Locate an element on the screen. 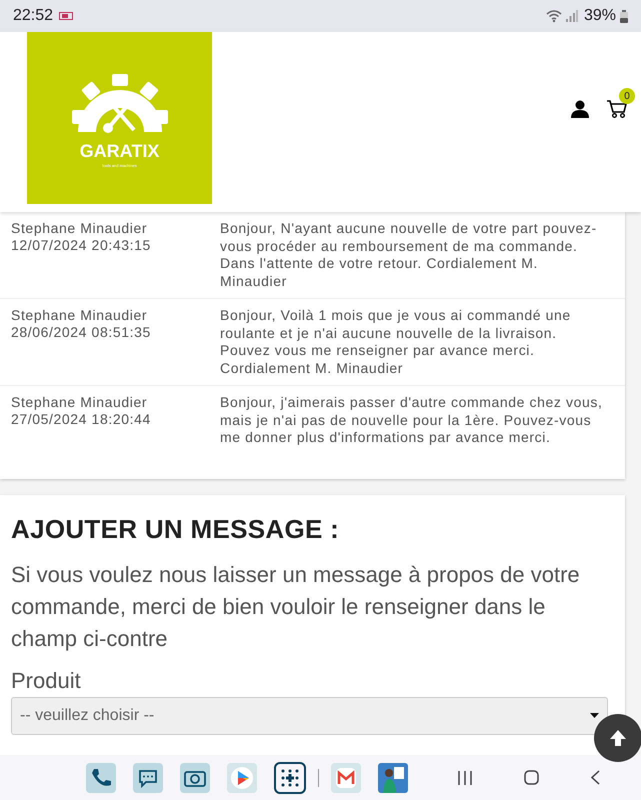 This screenshot has height=800, width=641. message-text: Bonjour, Voilà 1 mois que je vous ai commandé une roulante et je n'ai aucune nouvelle de la livraison. Pouvez vous me renseigner par avance merci. Cordialement M. Minaudier is located at coordinates (396, 342).